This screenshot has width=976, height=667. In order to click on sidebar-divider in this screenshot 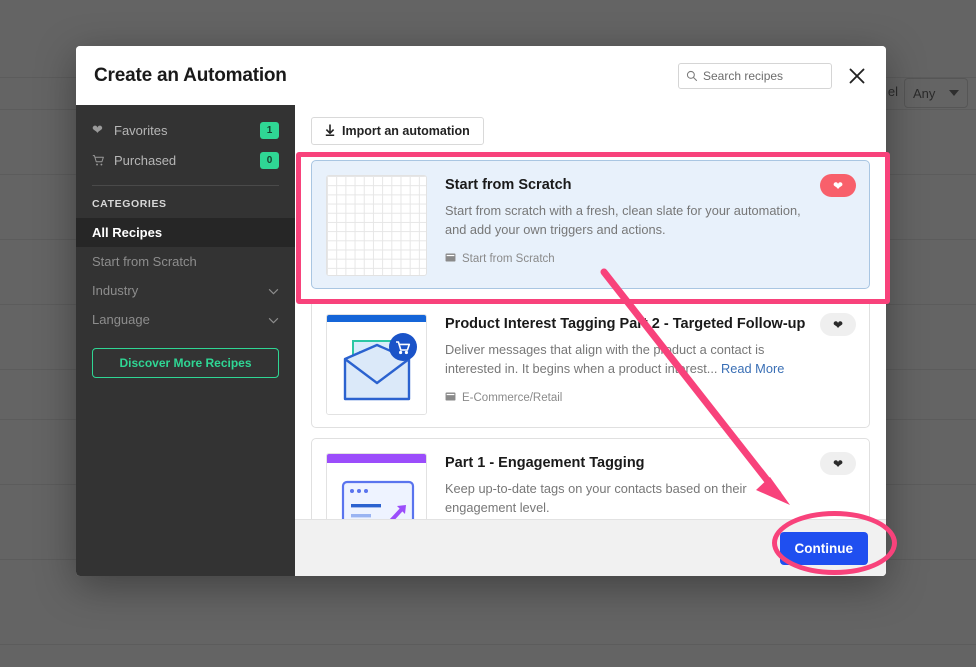, I will do `click(185, 185)`.